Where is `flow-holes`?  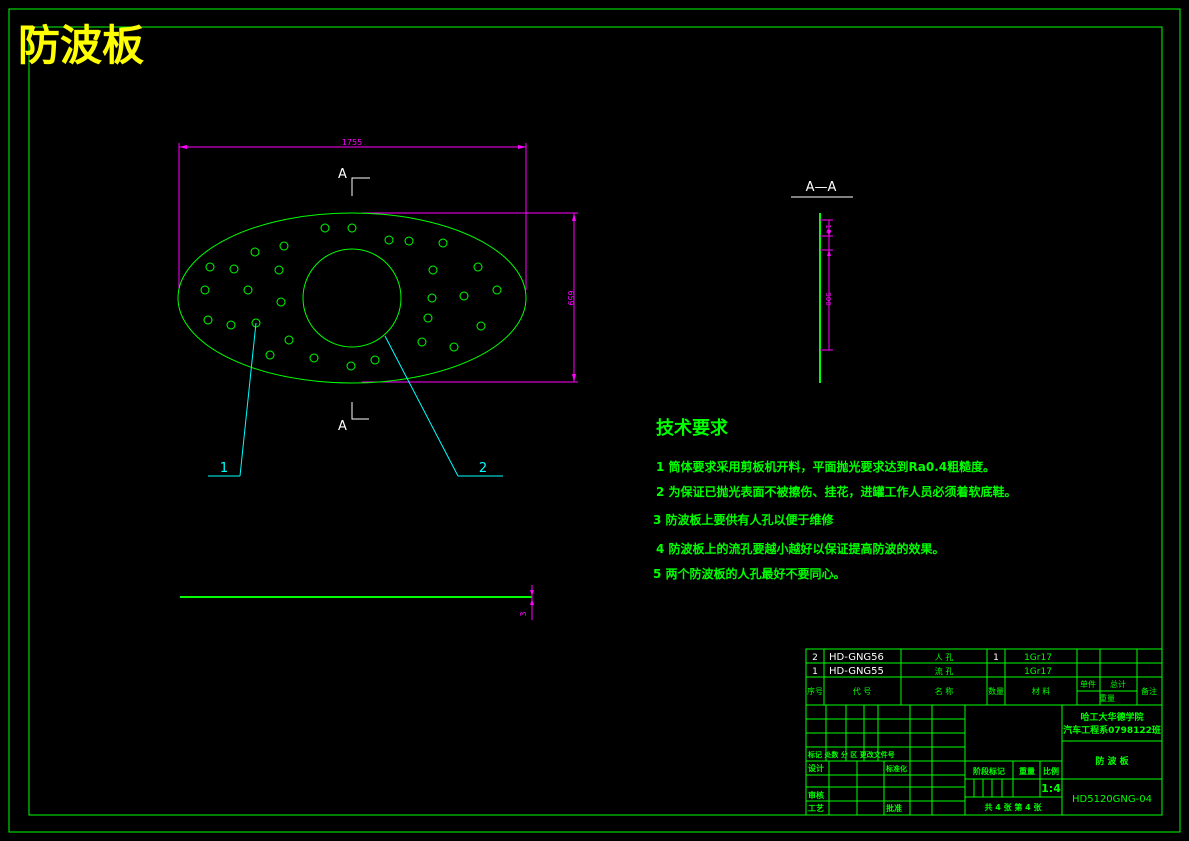 flow-holes is located at coordinates (351, 297).